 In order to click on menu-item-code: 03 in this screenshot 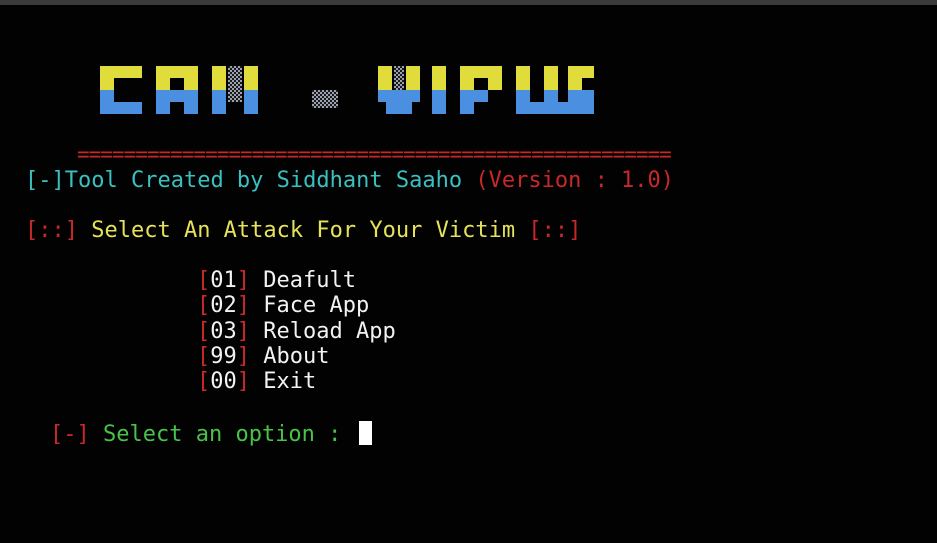, I will do `click(223, 331)`.